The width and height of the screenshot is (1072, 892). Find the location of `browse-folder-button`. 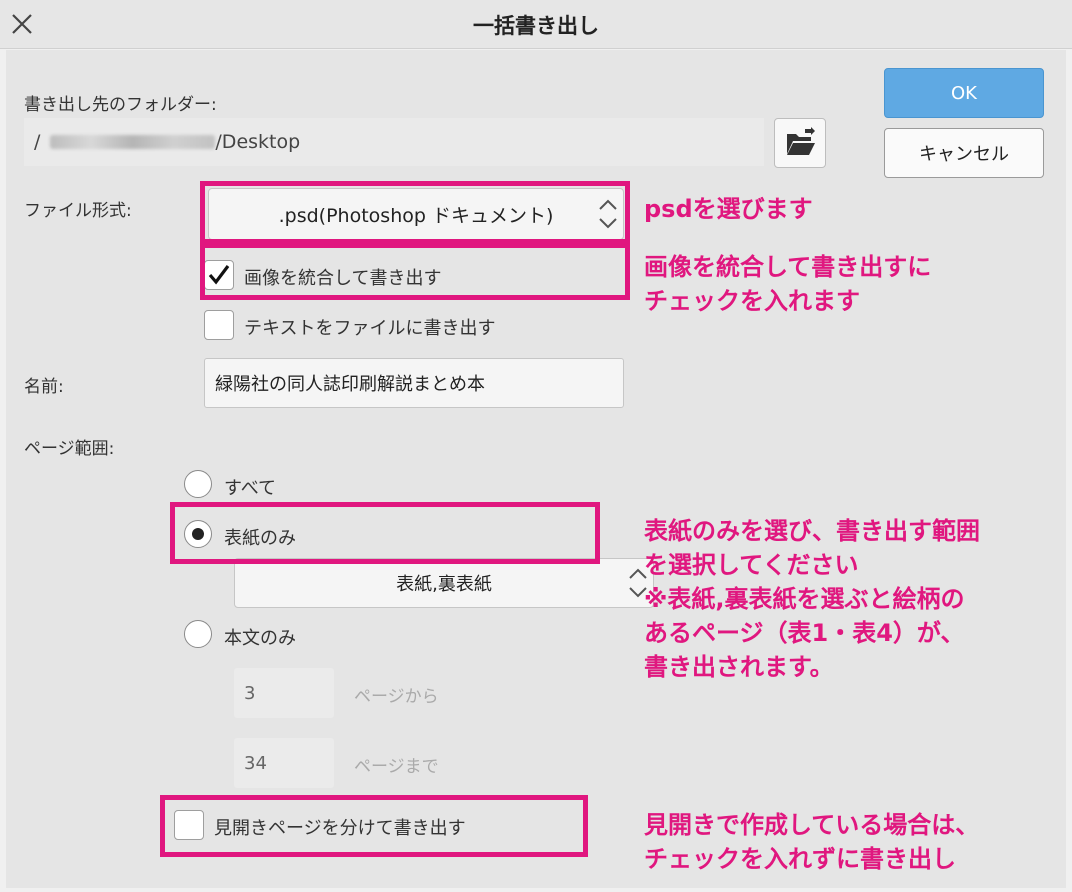

browse-folder-button is located at coordinates (800, 143).